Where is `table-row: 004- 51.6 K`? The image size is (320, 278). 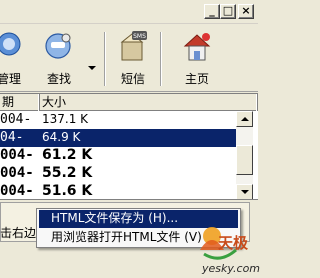 table-row: 004- 51.6 K is located at coordinates (118, 191).